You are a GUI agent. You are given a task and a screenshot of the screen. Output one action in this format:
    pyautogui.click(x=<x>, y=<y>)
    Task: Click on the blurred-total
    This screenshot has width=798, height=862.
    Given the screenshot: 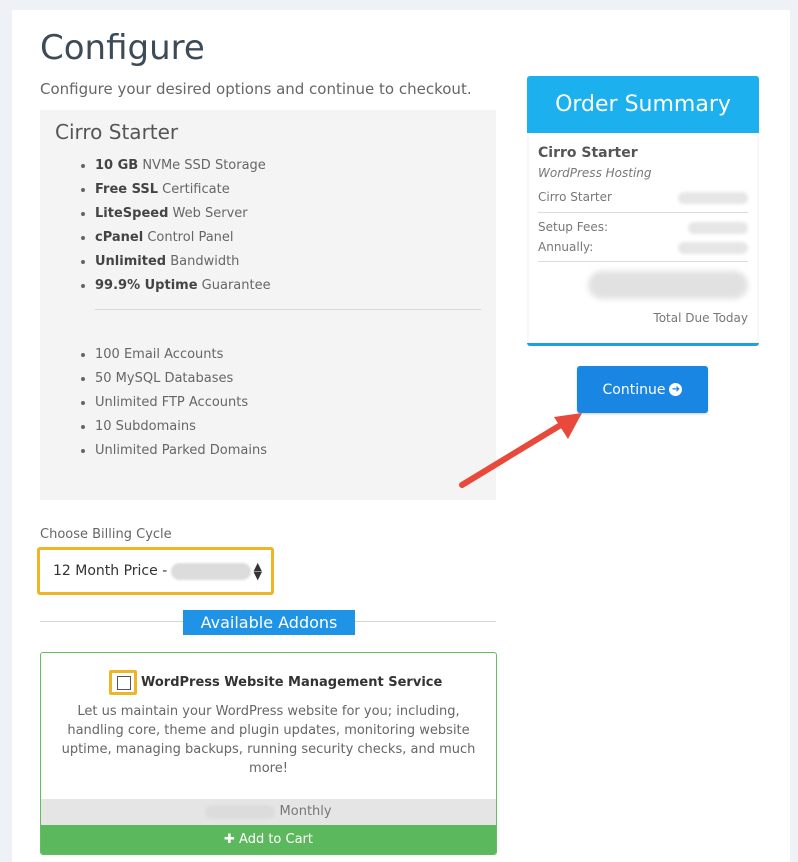 What is the action you would take?
    pyautogui.click(x=668, y=285)
    